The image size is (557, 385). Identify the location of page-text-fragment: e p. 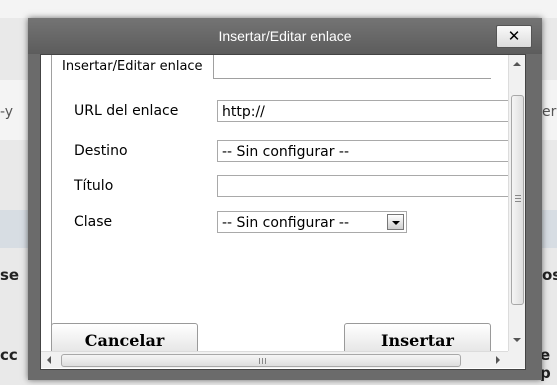
(545, 364).